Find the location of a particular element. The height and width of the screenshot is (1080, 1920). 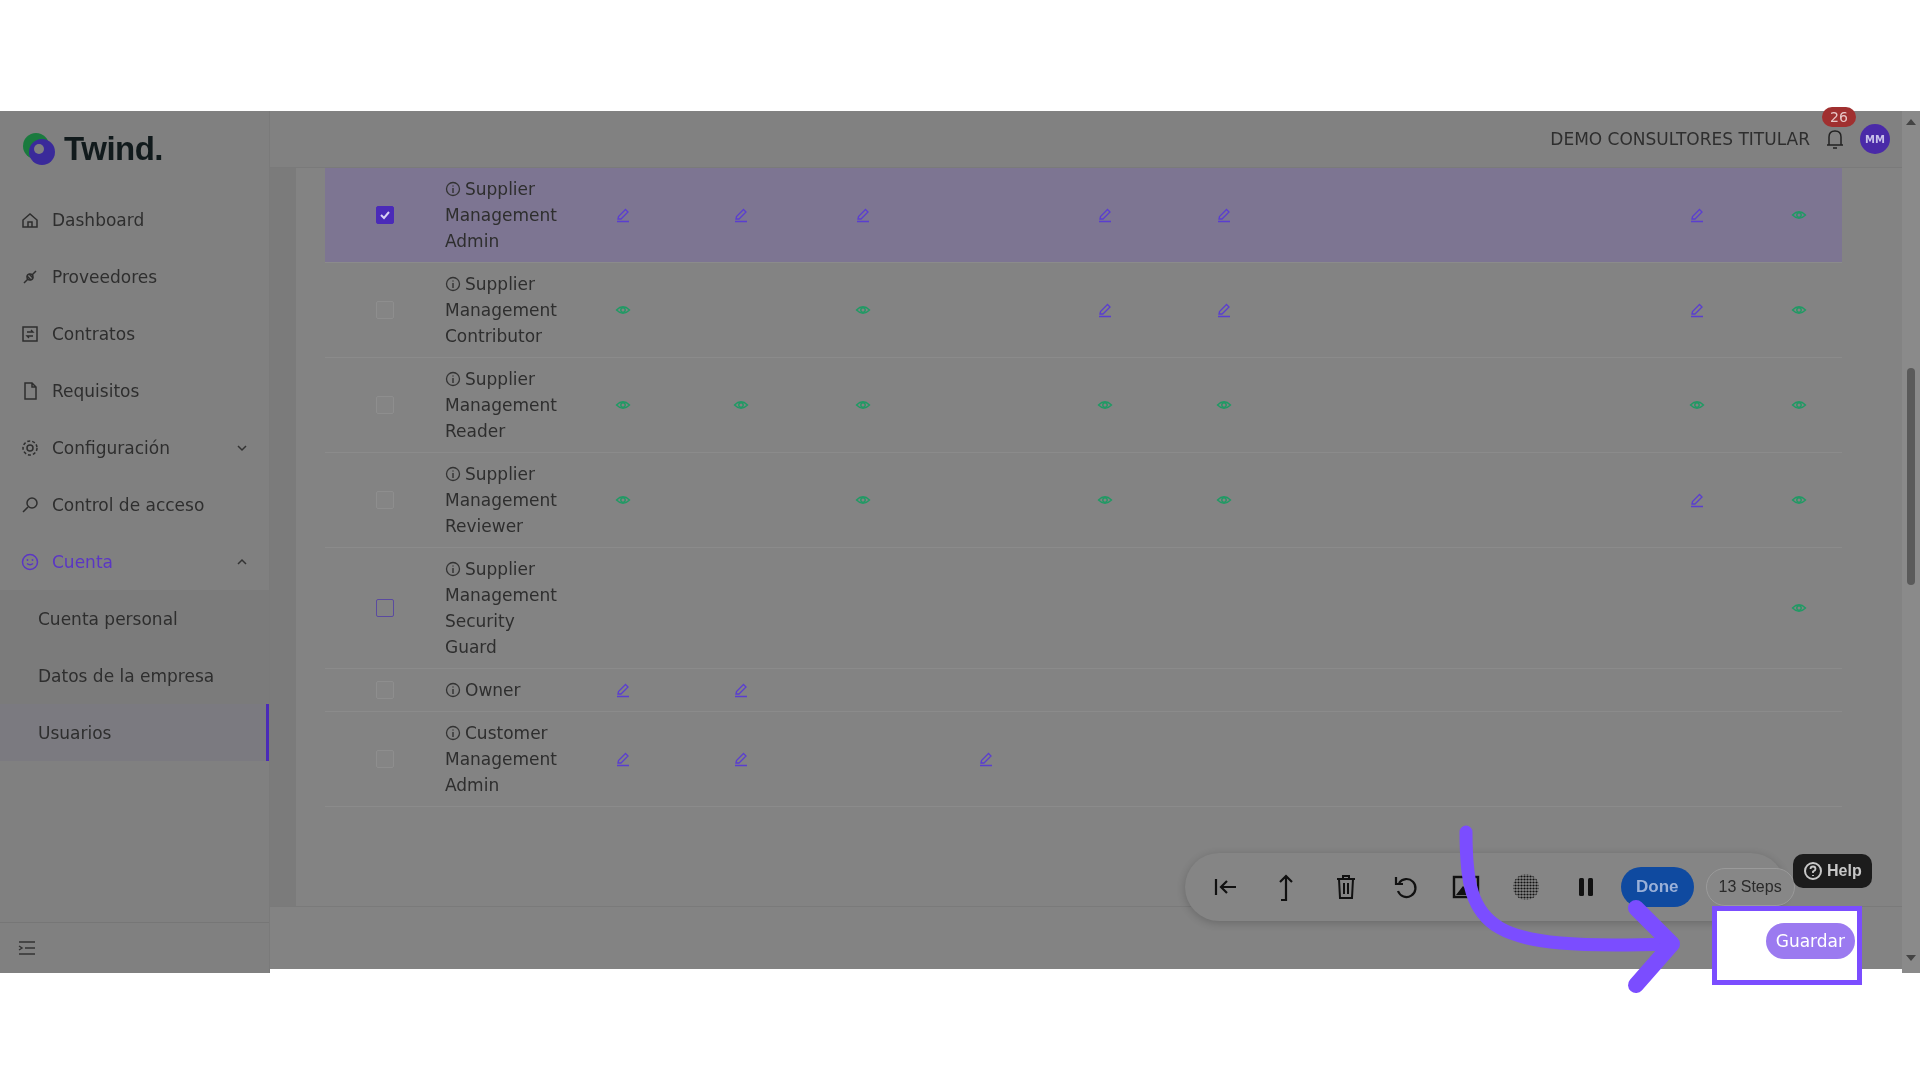

role-name: Supplier Management Reader is located at coordinates (501, 405).